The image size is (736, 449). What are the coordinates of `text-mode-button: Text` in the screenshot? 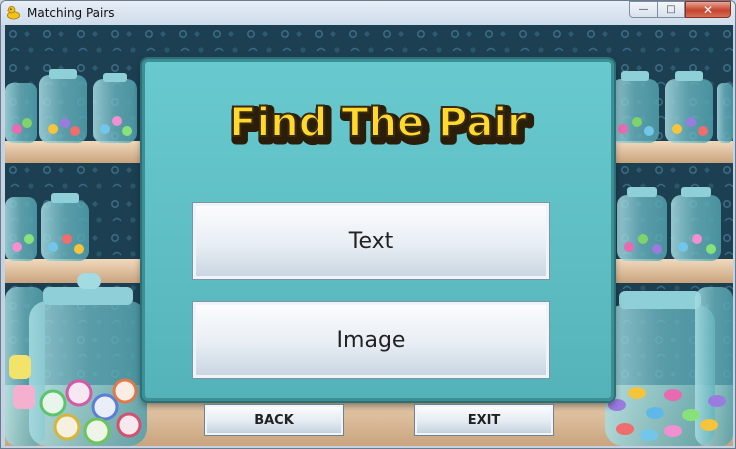 It's located at (371, 241).